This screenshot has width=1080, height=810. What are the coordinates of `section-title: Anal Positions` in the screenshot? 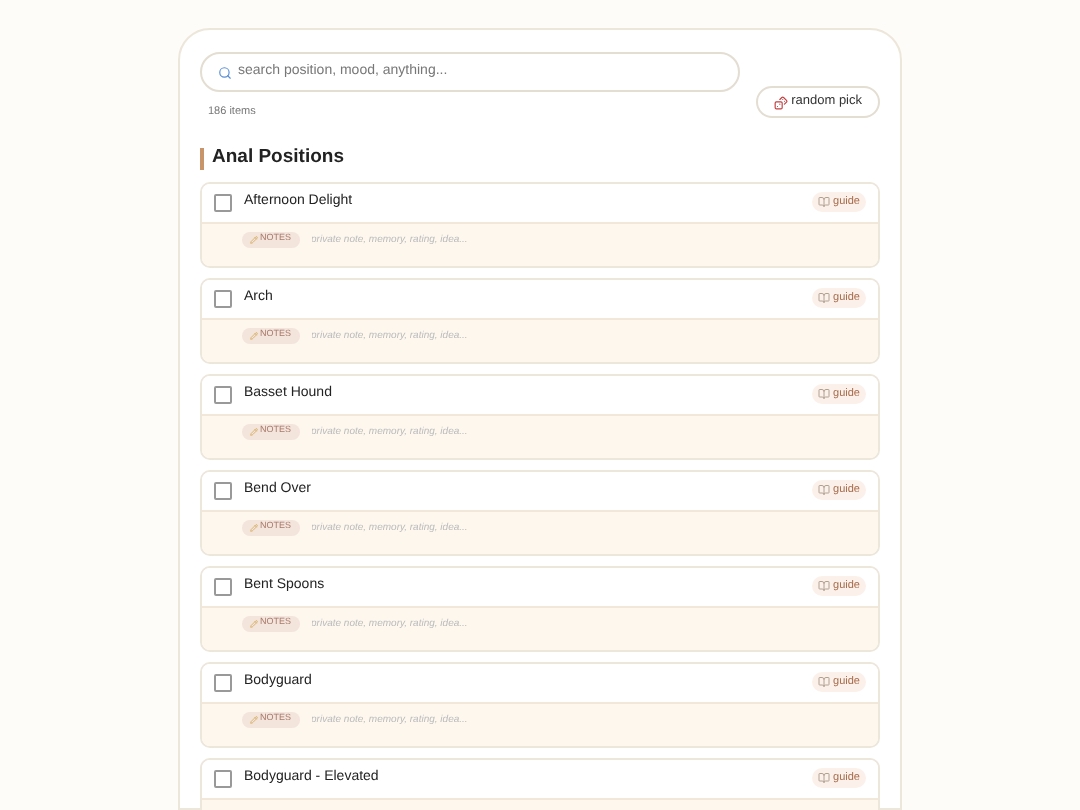 It's located at (278, 158).